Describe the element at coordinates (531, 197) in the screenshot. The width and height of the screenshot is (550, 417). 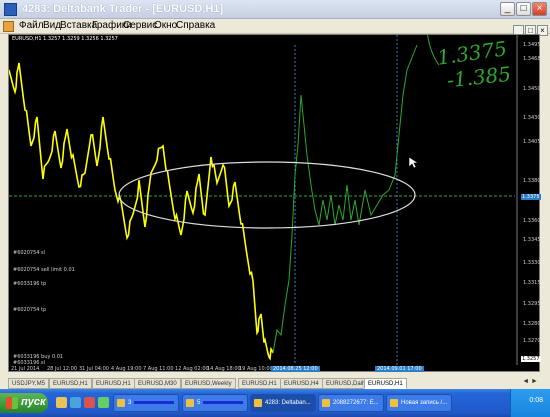
I see `highlighted-price-label: 1.3375` at that location.